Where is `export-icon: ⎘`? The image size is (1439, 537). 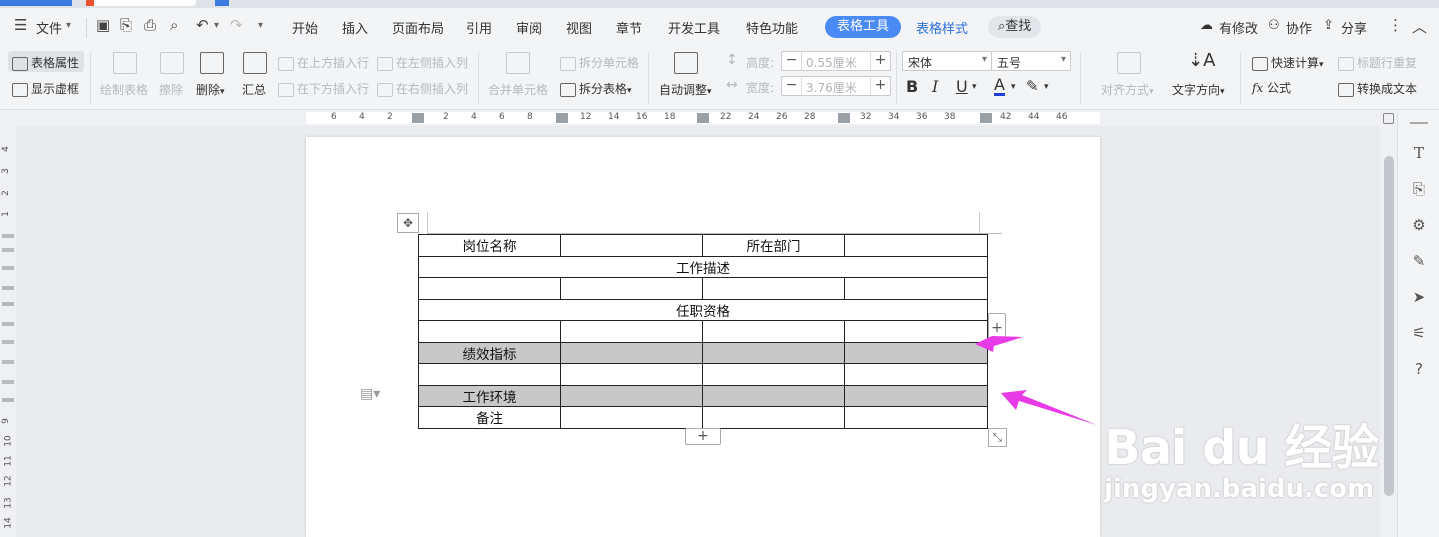
export-icon: ⎘ is located at coordinates (126, 25).